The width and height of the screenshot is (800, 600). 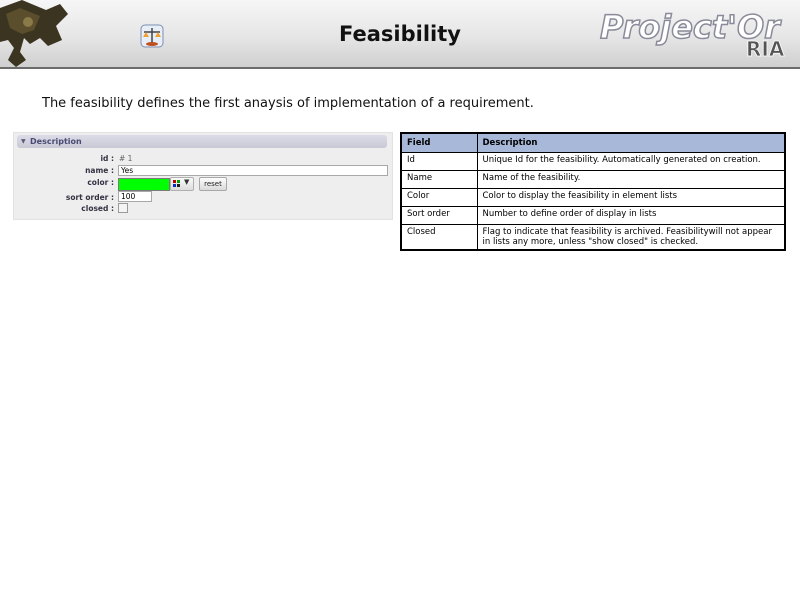 What do you see at coordinates (126, 158) in the screenshot?
I see `id-value: # 1` at bounding box center [126, 158].